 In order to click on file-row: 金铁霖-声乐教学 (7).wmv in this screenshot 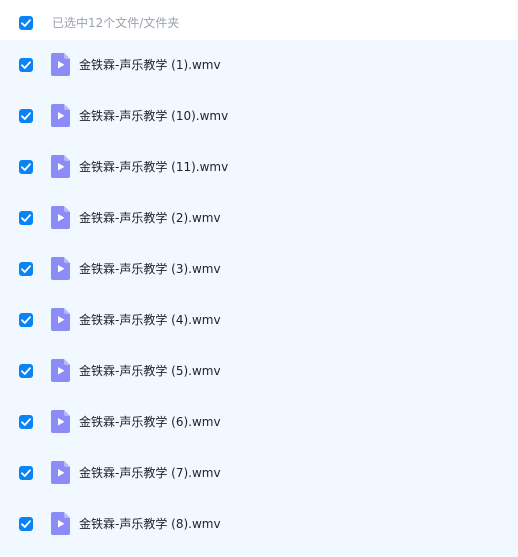, I will do `click(259, 473)`.